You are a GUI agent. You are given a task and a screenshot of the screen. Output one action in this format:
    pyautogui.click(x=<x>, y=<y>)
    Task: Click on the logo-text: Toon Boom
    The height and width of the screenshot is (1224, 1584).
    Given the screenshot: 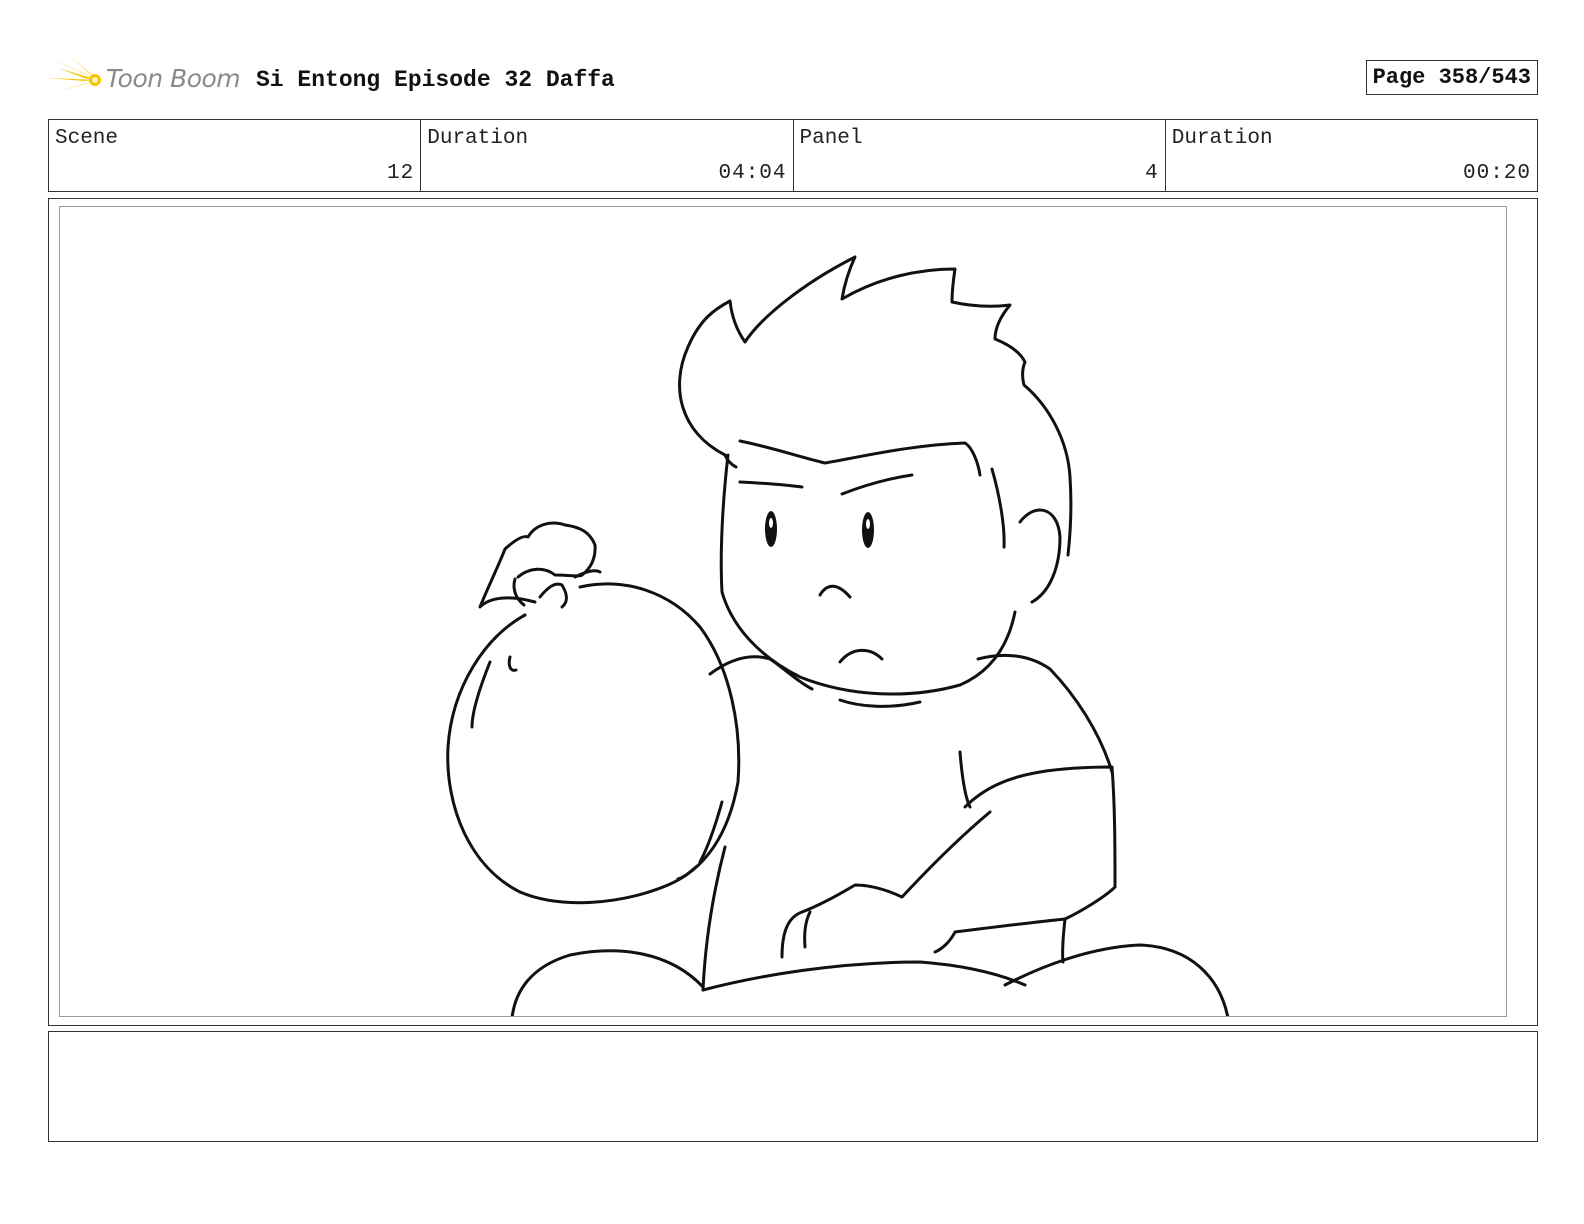 What is the action you would take?
    pyautogui.click(x=173, y=78)
    